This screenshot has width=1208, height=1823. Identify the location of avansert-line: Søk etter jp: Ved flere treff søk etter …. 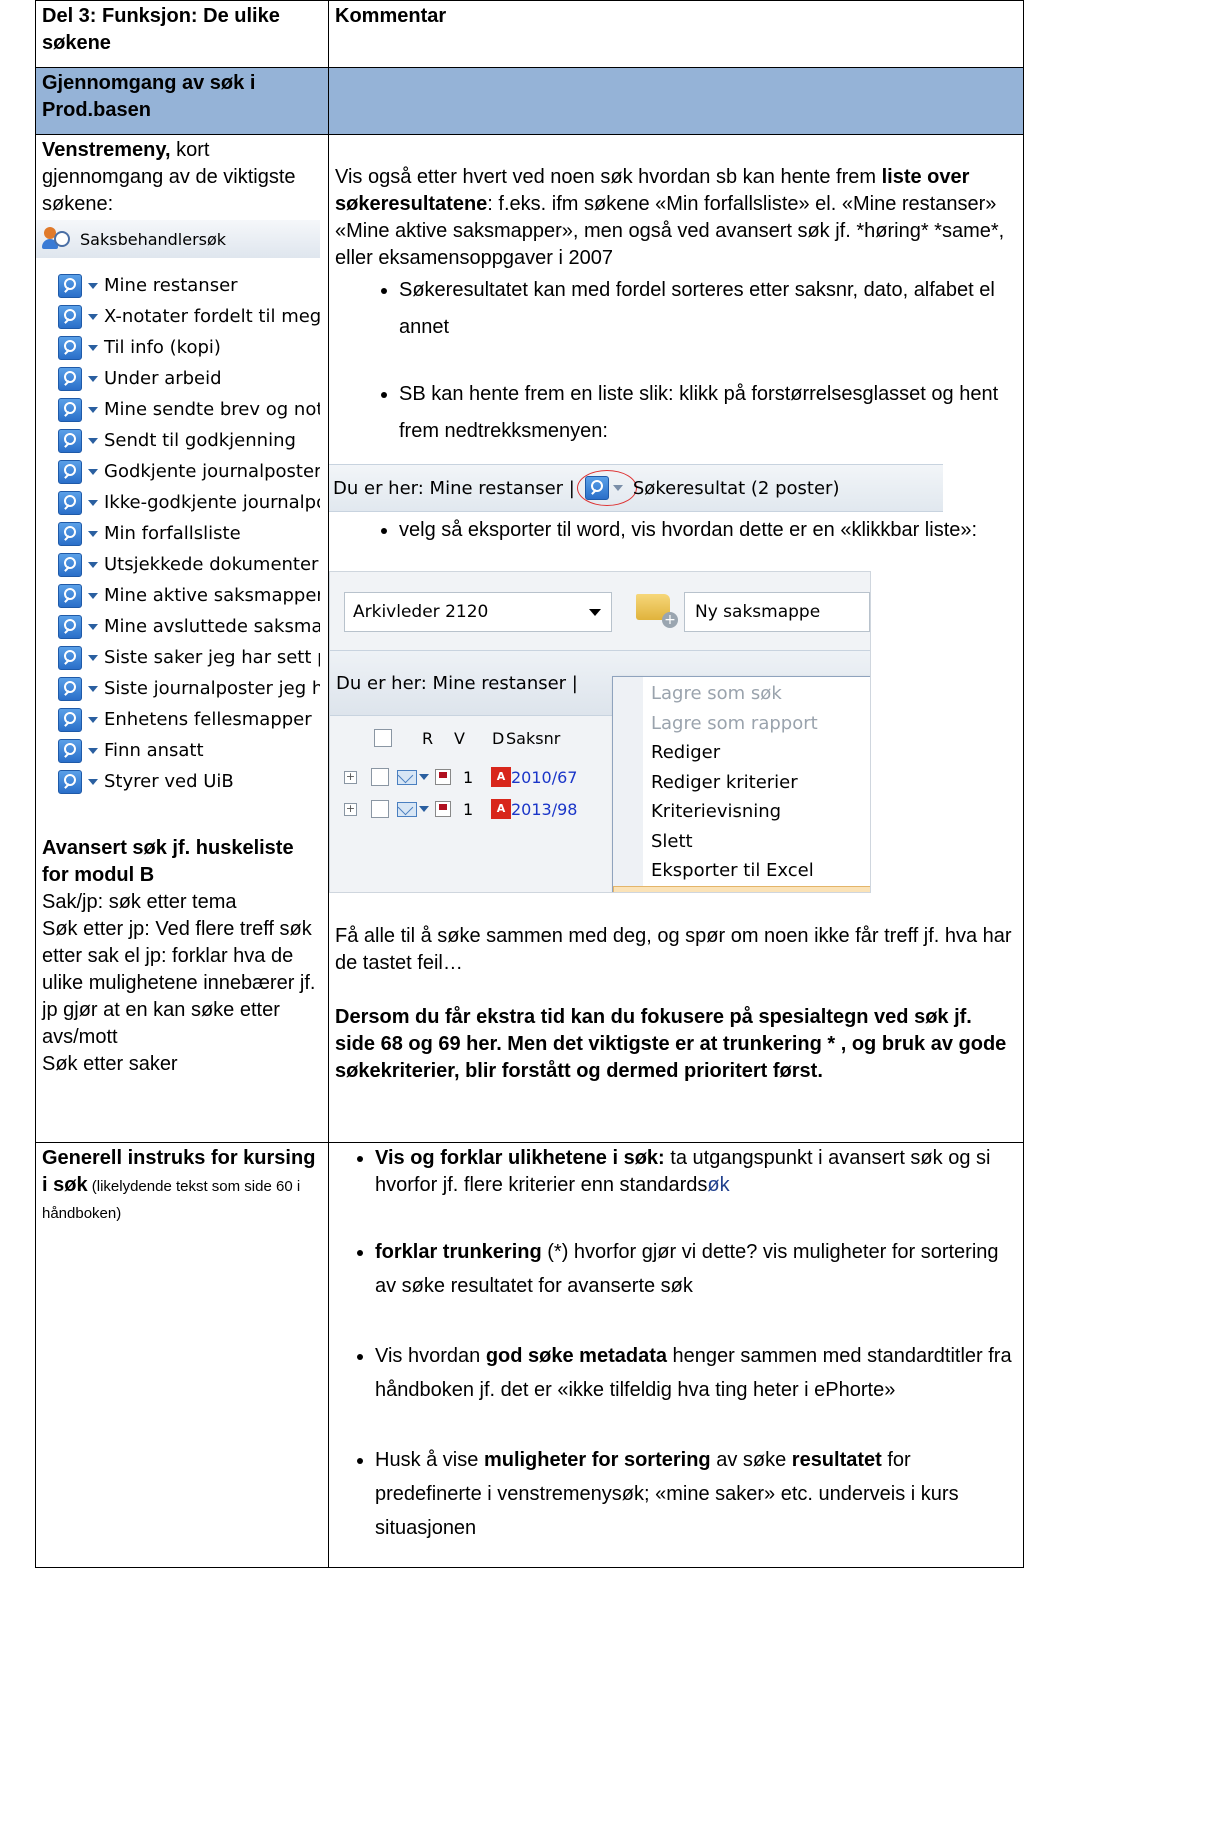
(179, 983).